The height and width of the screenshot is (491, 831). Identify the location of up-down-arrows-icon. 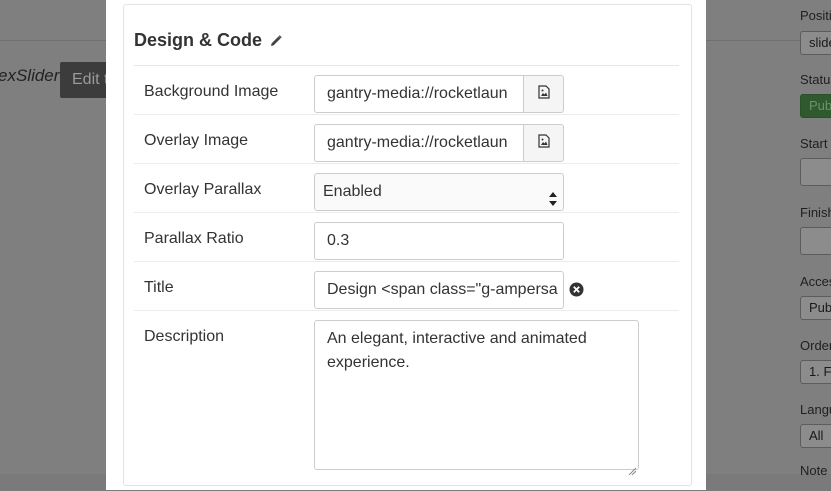
(553, 195).